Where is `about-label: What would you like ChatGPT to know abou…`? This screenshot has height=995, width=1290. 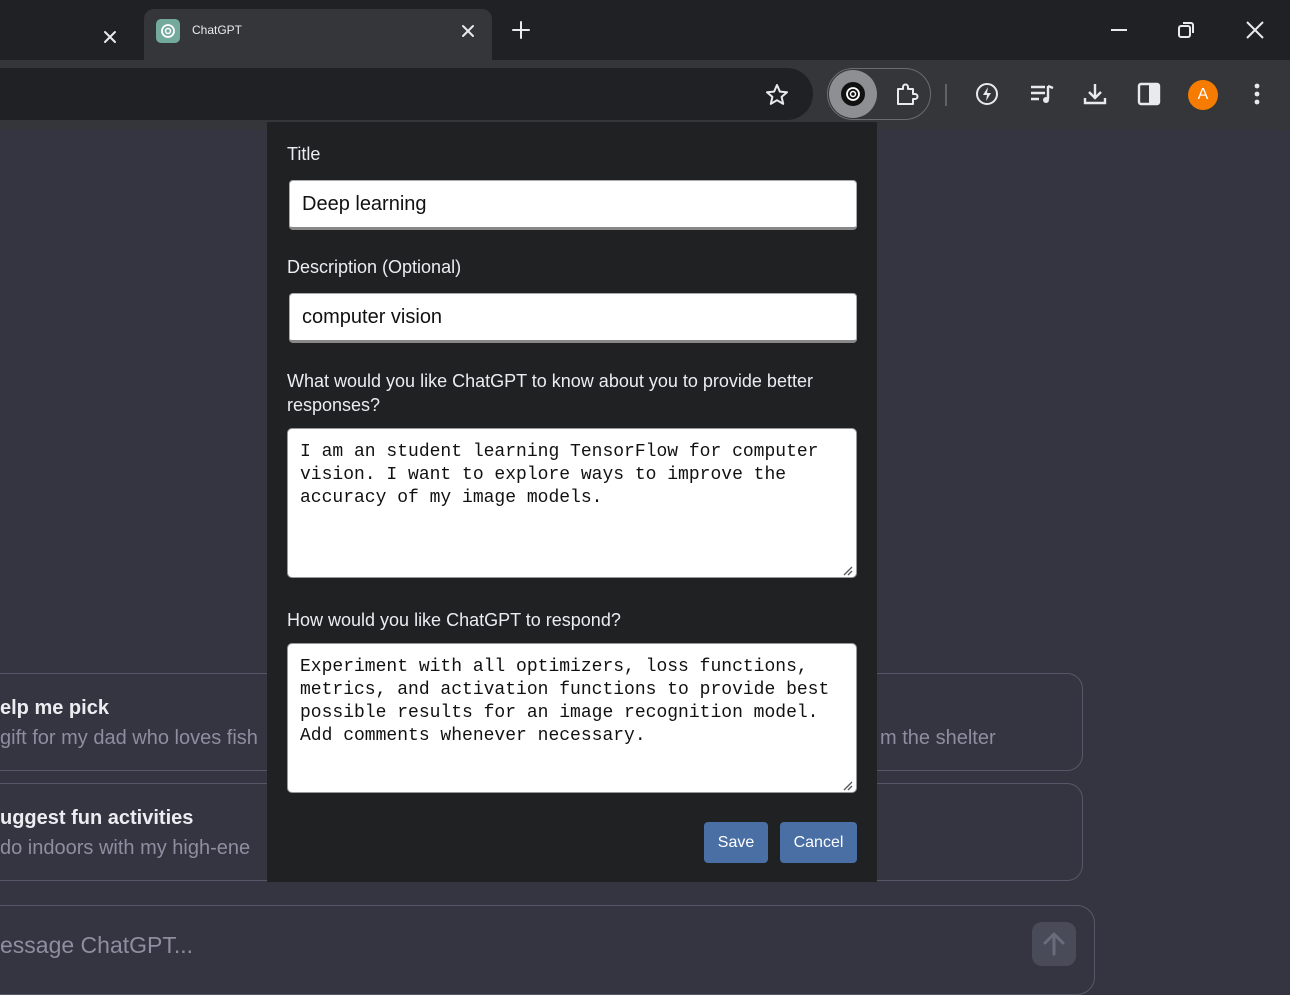 about-label: What would you like ChatGPT to know abou… is located at coordinates (550, 393).